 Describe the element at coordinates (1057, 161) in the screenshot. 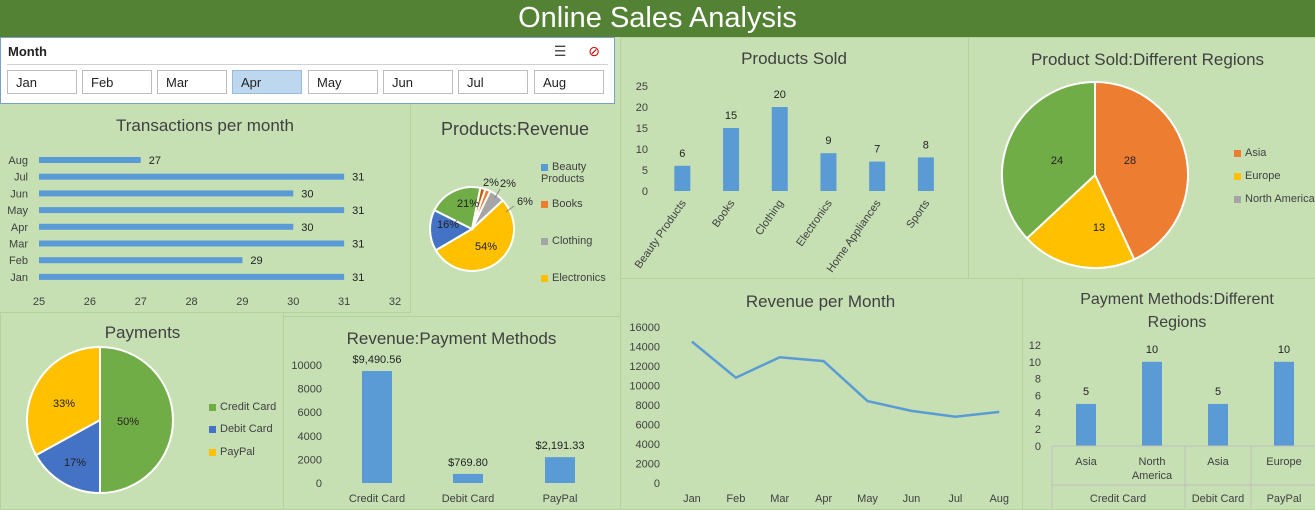

I see `regions-data-label: 24` at that location.